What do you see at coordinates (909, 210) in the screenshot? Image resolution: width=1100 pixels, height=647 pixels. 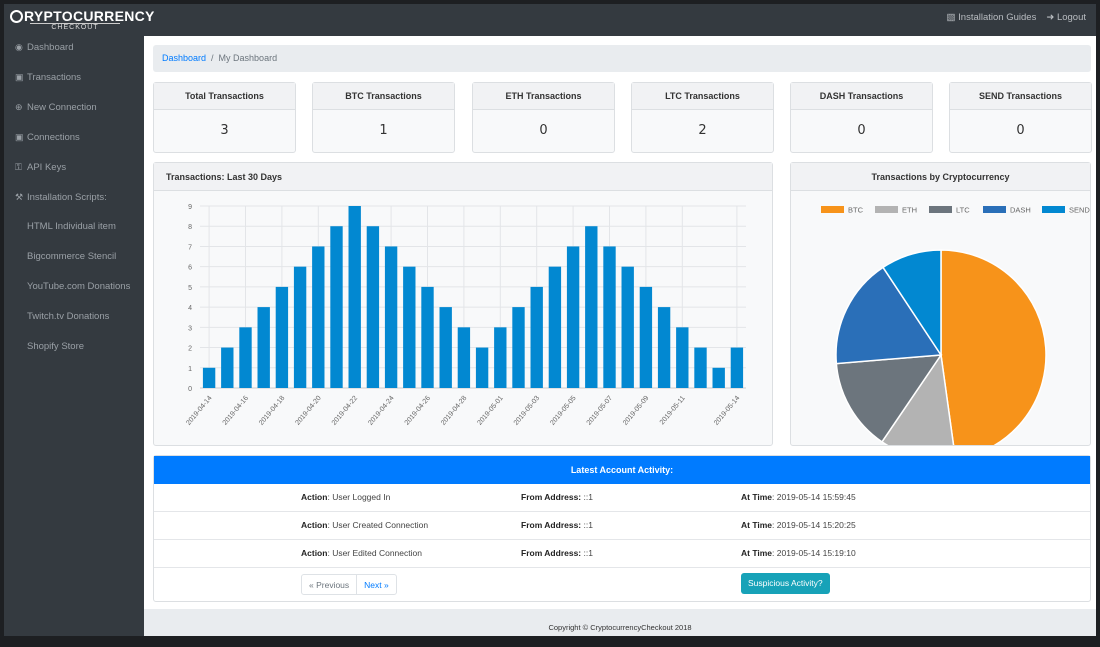 I see `legend-label: ETH` at bounding box center [909, 210].